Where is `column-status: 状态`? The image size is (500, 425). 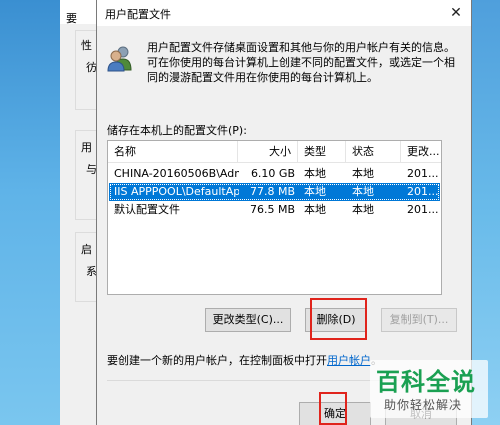
column-status: 状态 is located at coordinates (373, 152).